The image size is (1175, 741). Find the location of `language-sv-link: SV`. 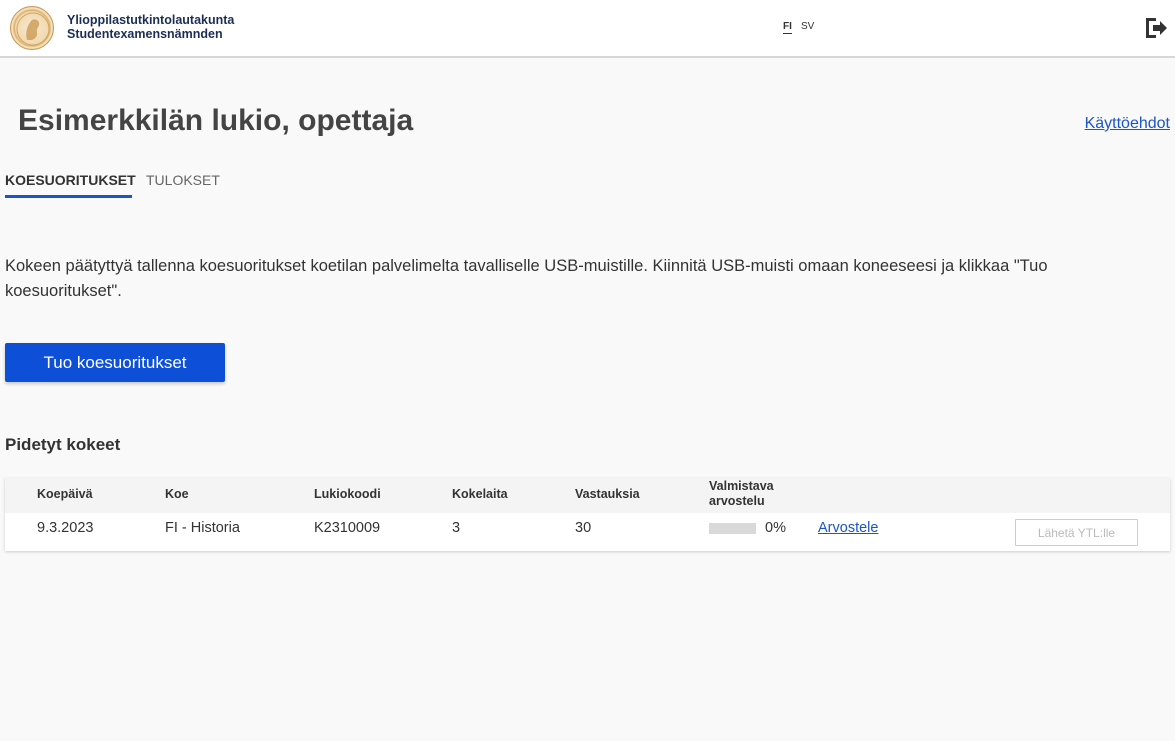

language-sv-link: SV is located at coordinates (807, 26).